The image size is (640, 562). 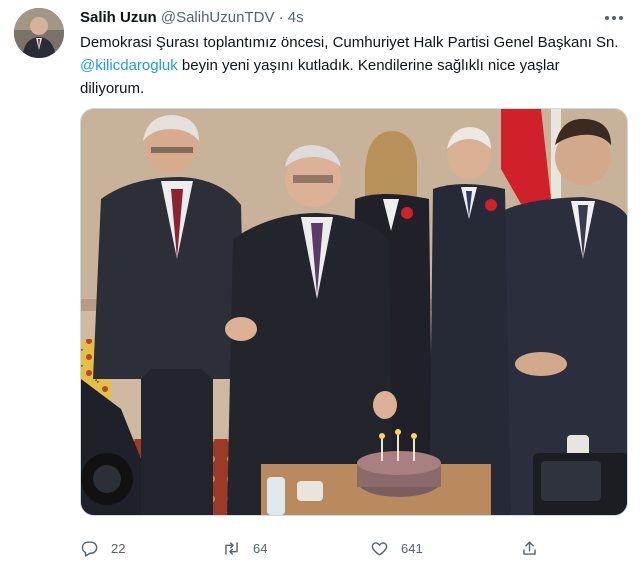 I want to click on author-avatar, so click(x=39, y=33).